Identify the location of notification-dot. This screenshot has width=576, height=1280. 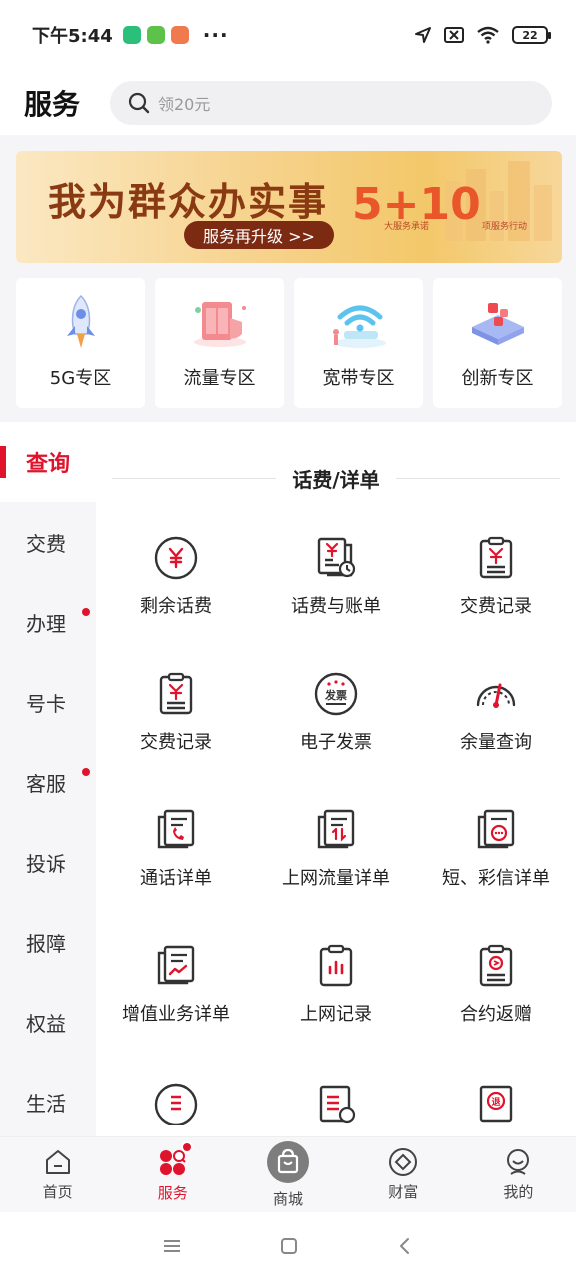
(86, 612).